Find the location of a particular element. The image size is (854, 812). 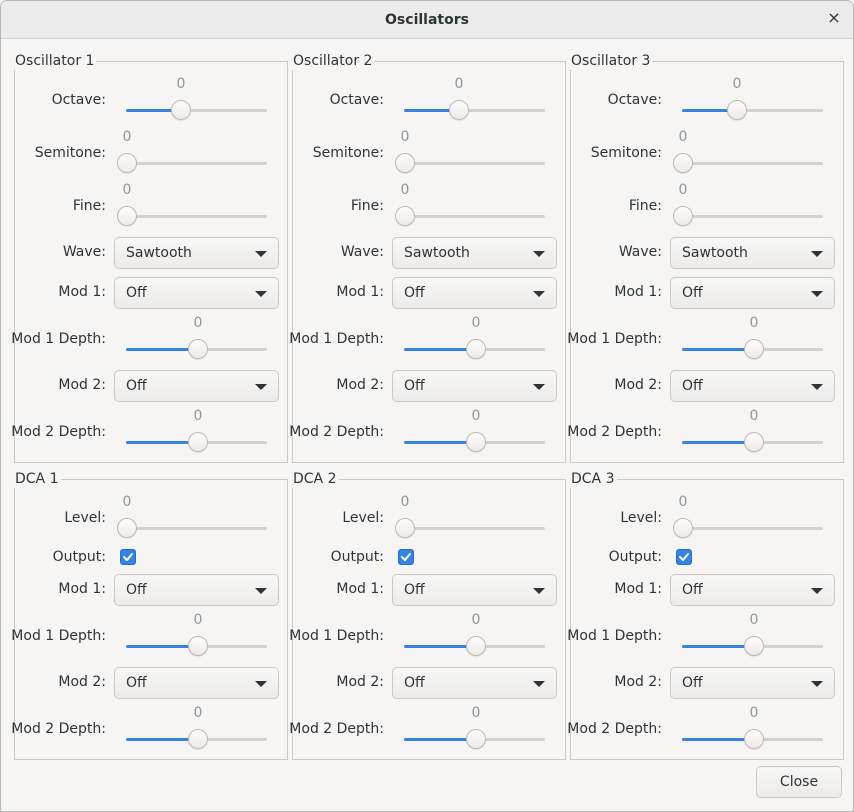

mod1-depth-label: Mod 1 Depth: is located at coordinates (58, 636).